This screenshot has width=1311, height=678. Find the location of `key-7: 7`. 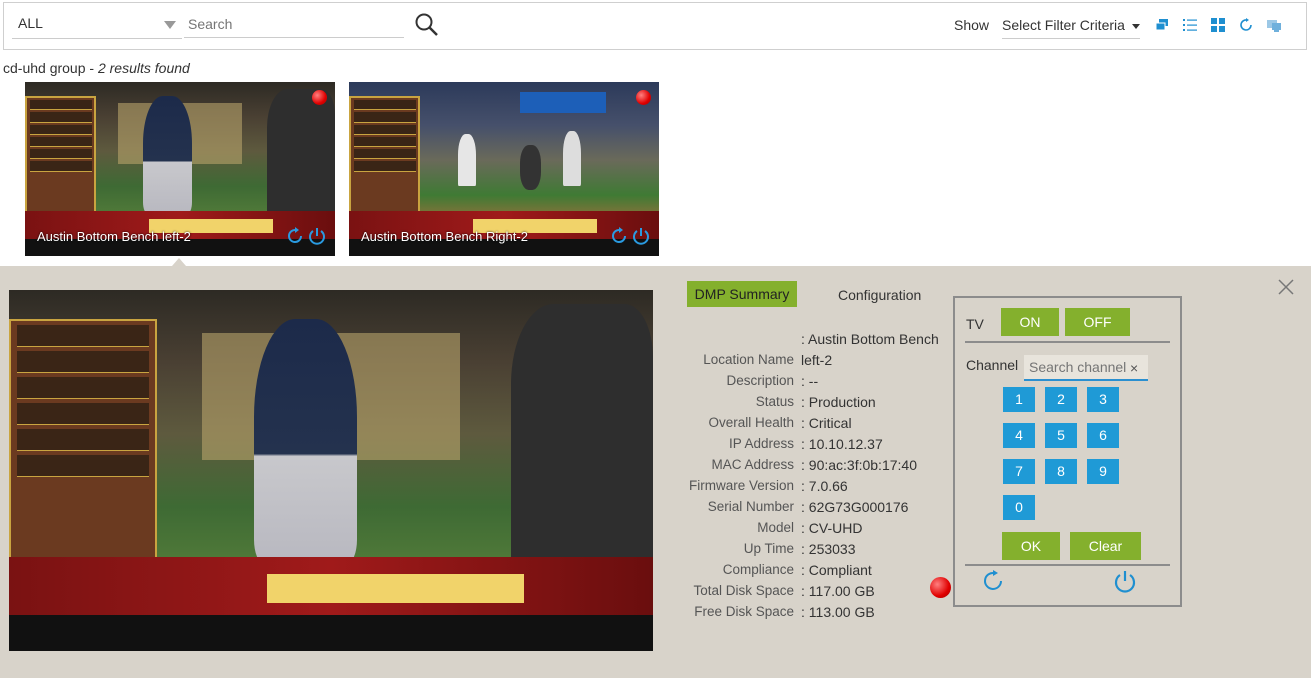

key-7: 7 is located at coordinates (1019, 471).